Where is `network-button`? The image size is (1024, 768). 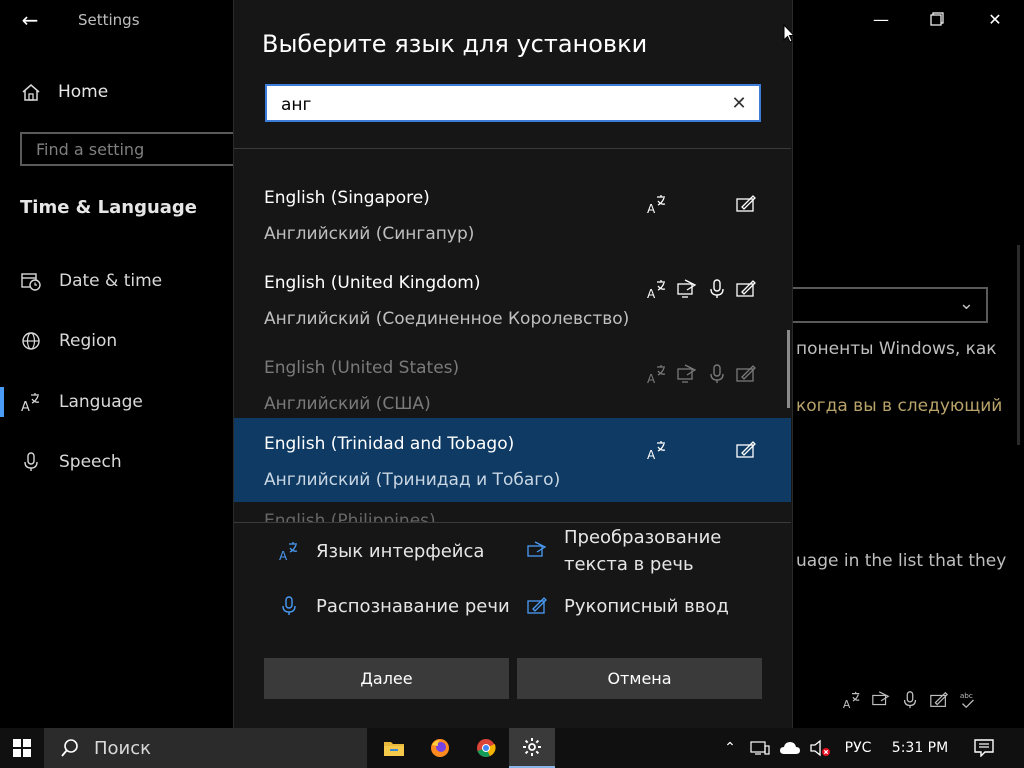
network-button is located at coordinates (760, 748).